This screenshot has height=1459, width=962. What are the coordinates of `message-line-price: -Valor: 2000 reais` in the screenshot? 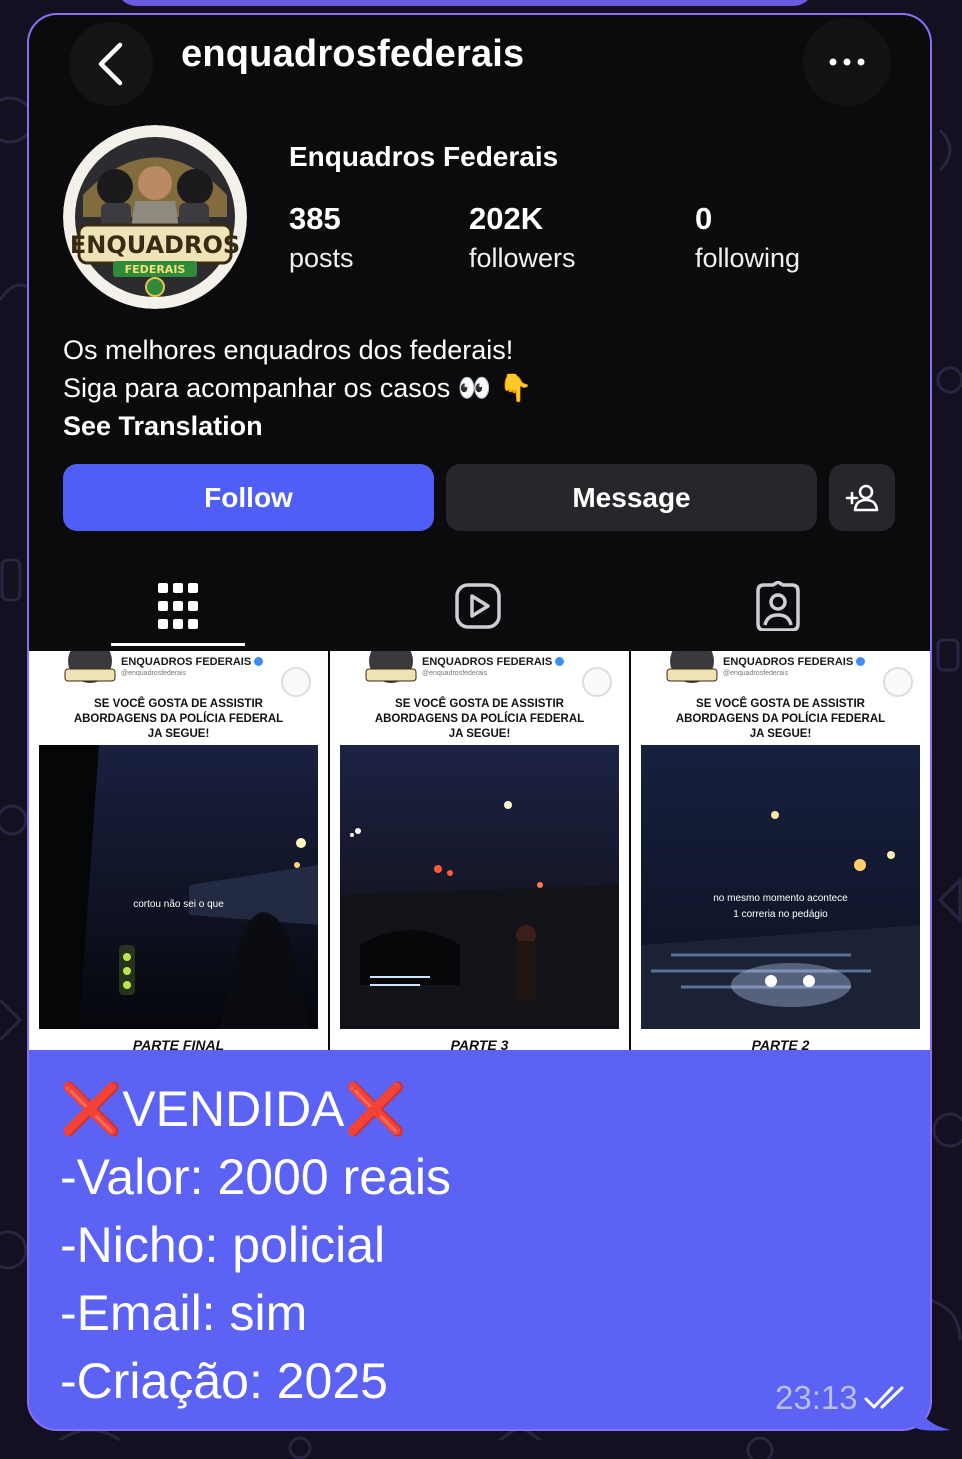 It's located at (255, 1177).